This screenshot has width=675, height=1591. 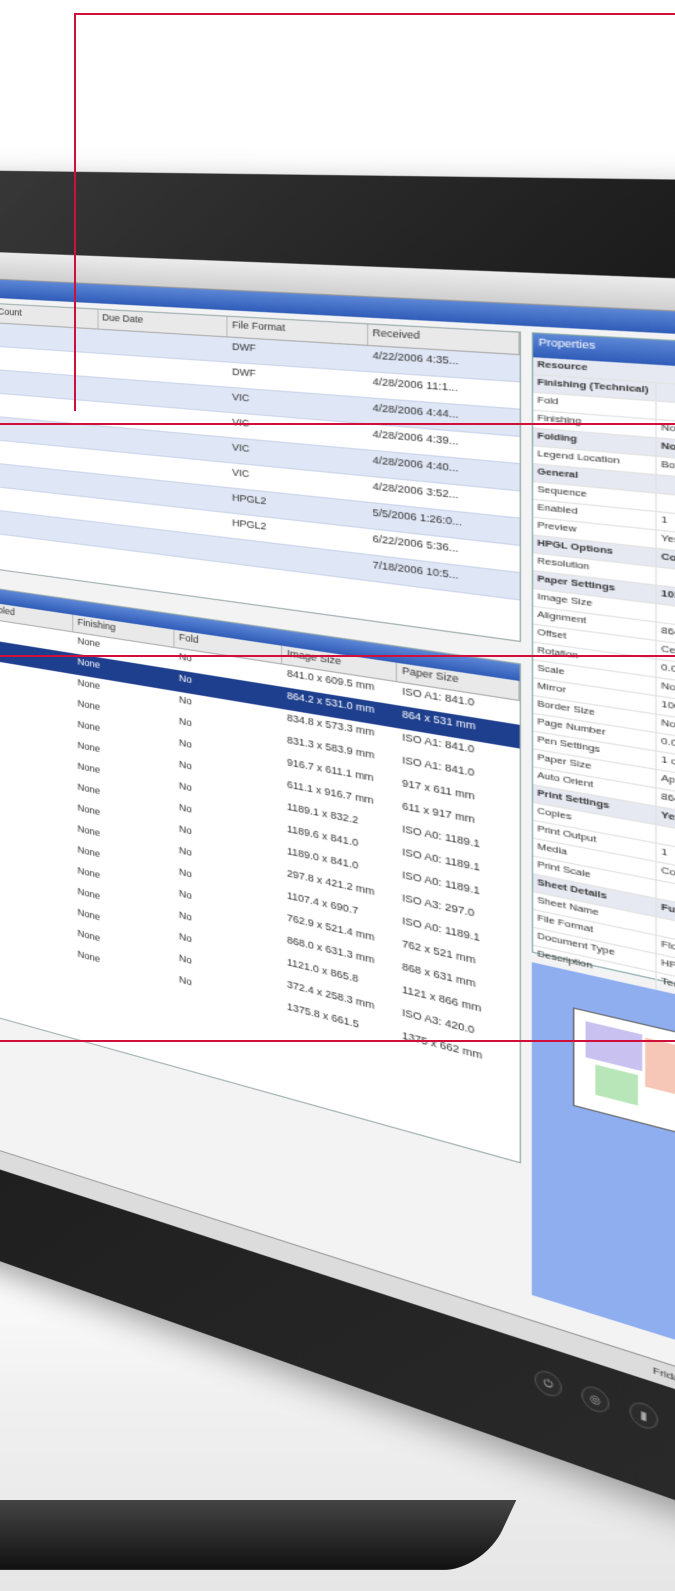 I want to click on preview-panel, so click(x=603, y=1168).